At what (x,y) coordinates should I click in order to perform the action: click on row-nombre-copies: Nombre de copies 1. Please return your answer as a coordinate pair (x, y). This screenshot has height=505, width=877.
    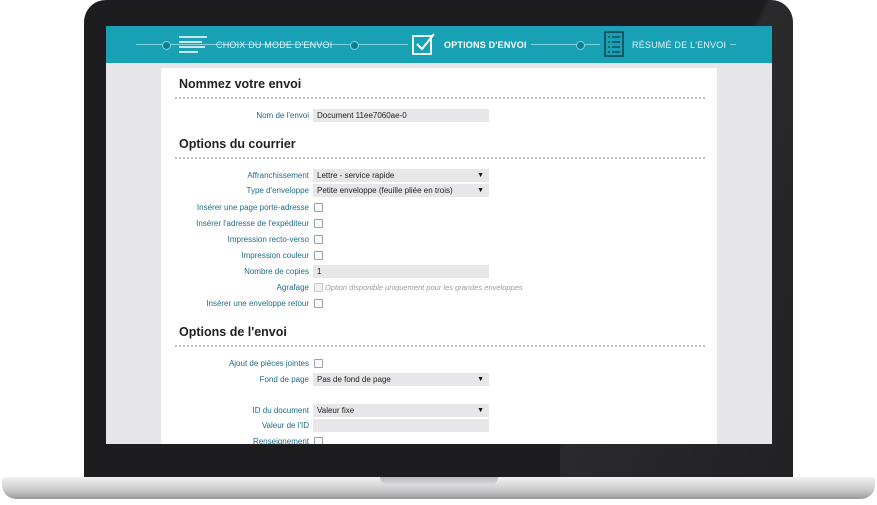
    Looking at the image, I should click on (439, 272).